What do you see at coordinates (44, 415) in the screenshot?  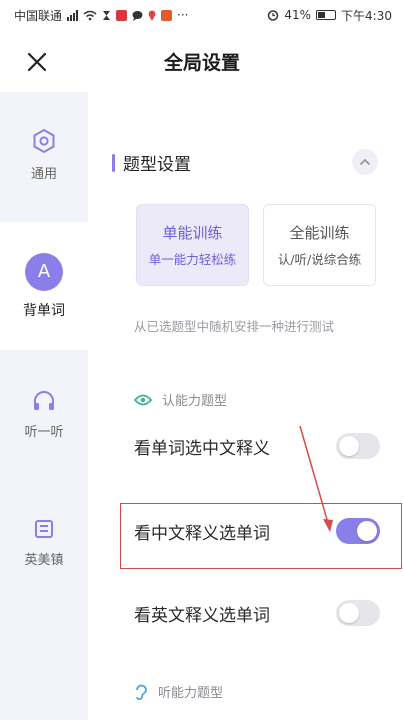 I see `sidebar-item-listen: 听一听` at bounding box center [44, 415].